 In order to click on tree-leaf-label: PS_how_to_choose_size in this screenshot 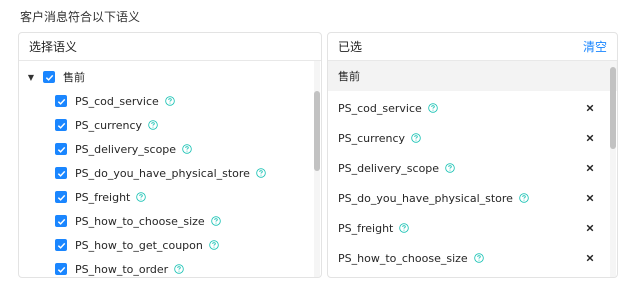, I will do `click(140, 221)`.